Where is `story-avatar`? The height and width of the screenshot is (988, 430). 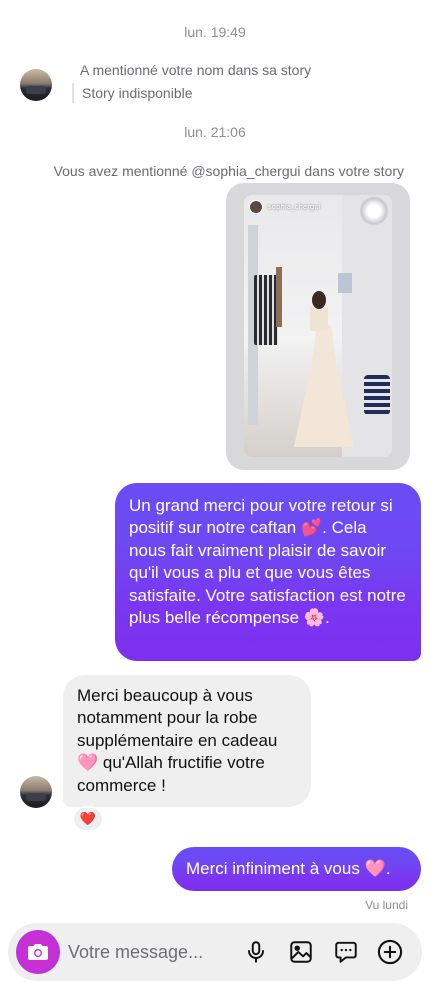
story-avatar is located at coordinates (256, 207).